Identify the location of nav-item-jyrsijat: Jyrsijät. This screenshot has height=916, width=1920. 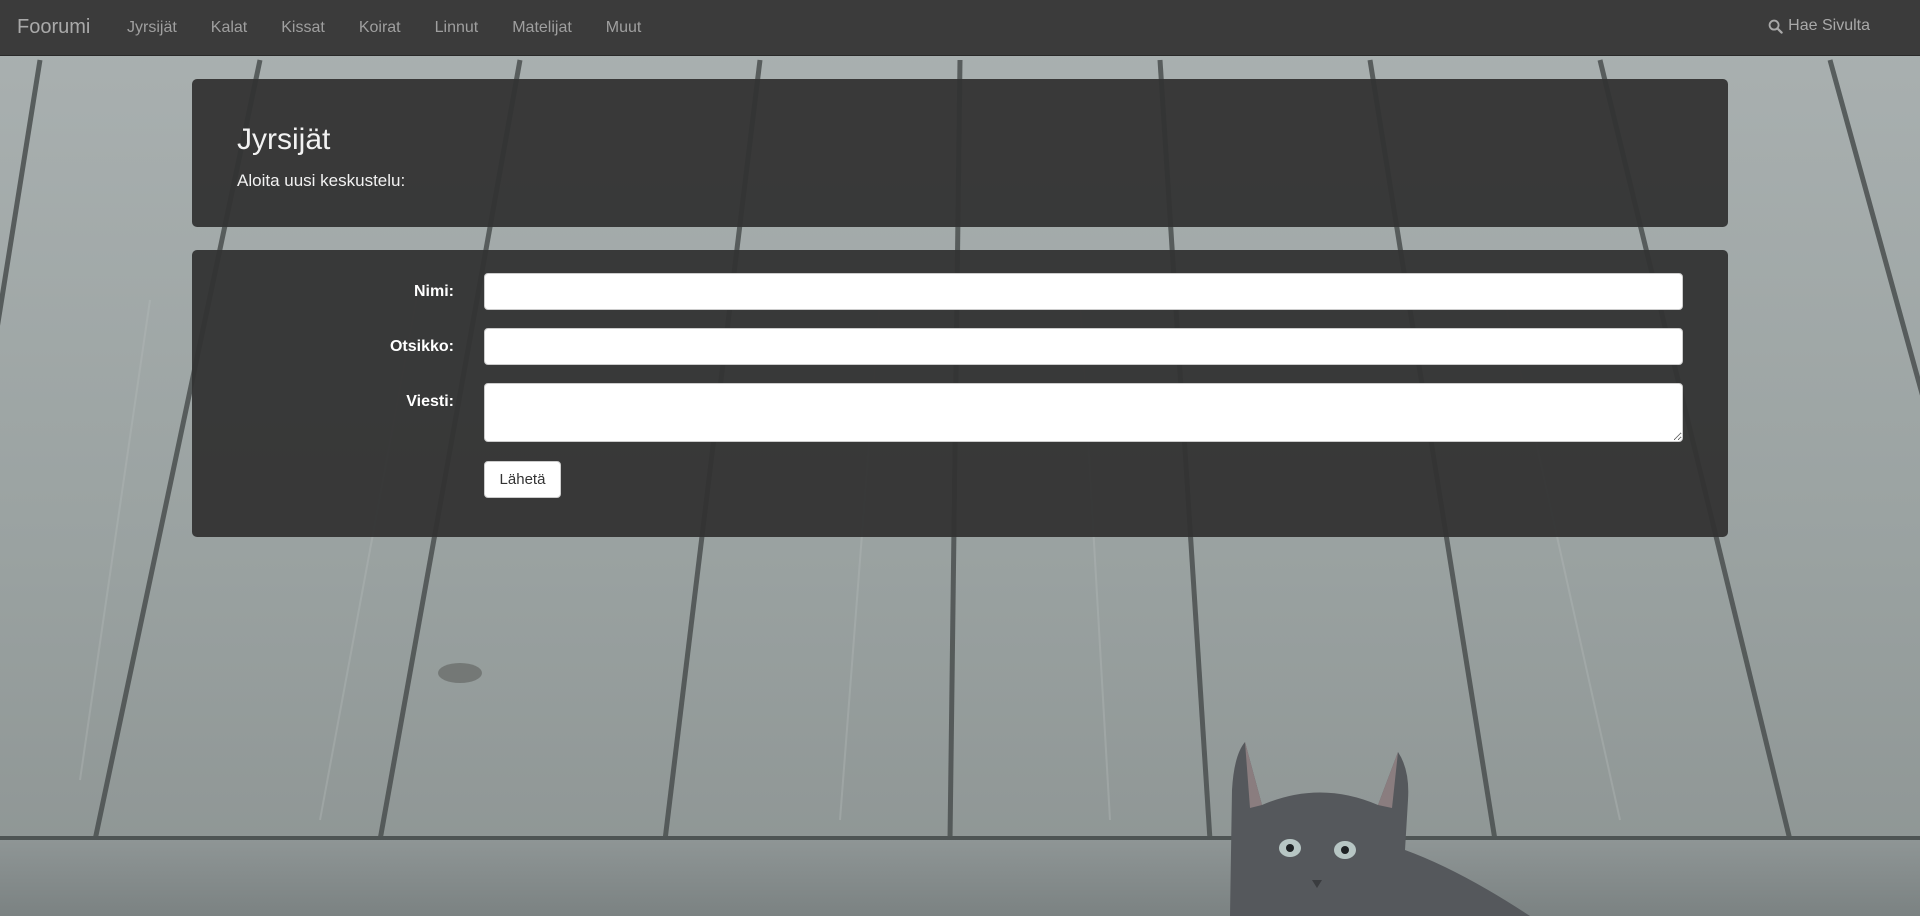
(152, 28).